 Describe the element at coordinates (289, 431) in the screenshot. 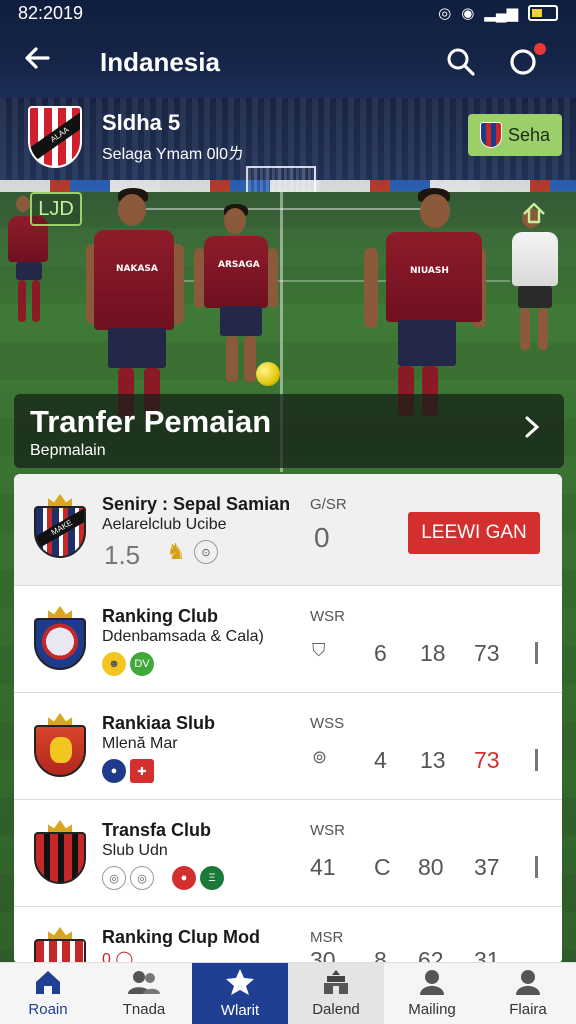

I see `transfer-banner: Tranfer Pemaian Bepmalain` at that location.